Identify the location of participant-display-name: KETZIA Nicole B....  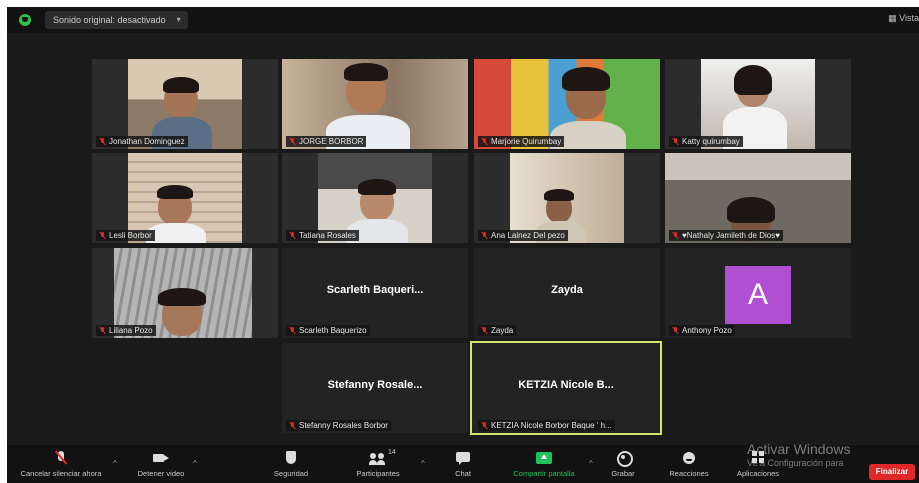
(566, 385).